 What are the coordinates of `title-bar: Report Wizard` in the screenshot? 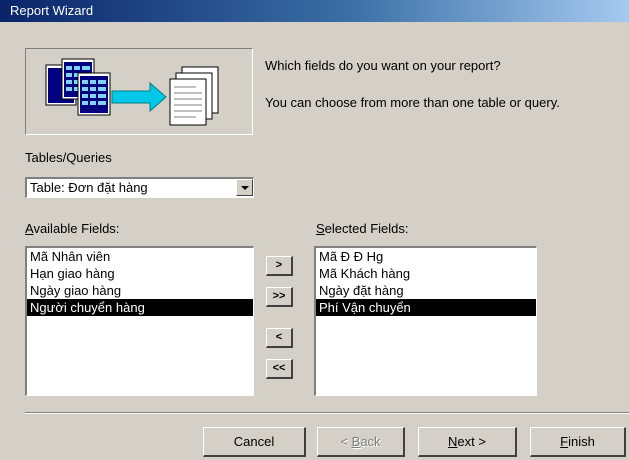 It's located at (314, 11).